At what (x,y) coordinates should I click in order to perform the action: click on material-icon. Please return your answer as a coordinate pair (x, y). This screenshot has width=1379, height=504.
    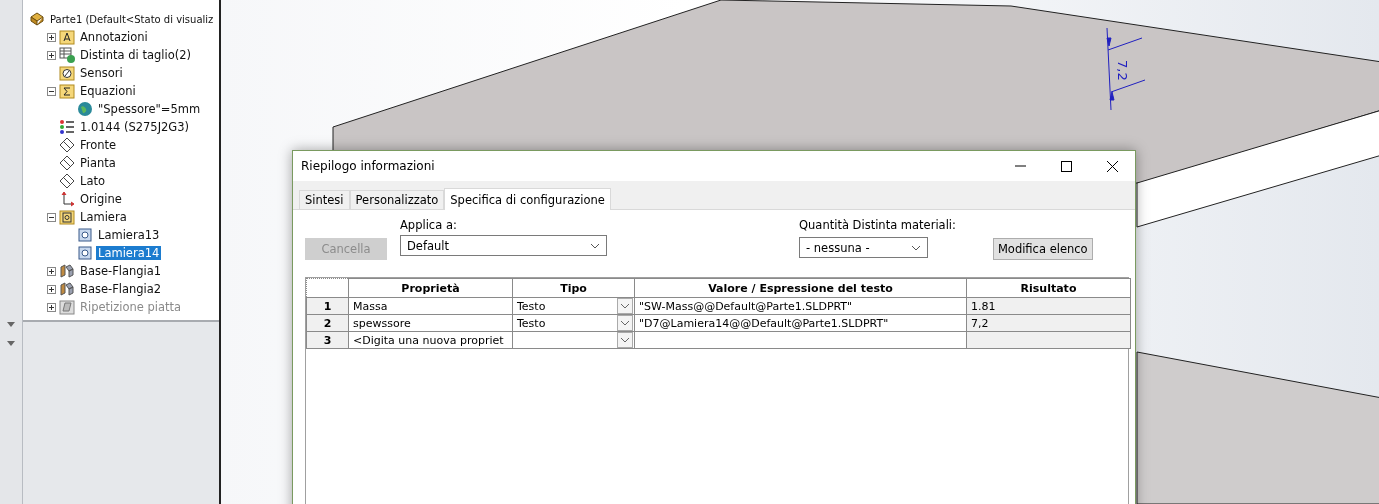
    Looking at the image, I should click on (67, 127).